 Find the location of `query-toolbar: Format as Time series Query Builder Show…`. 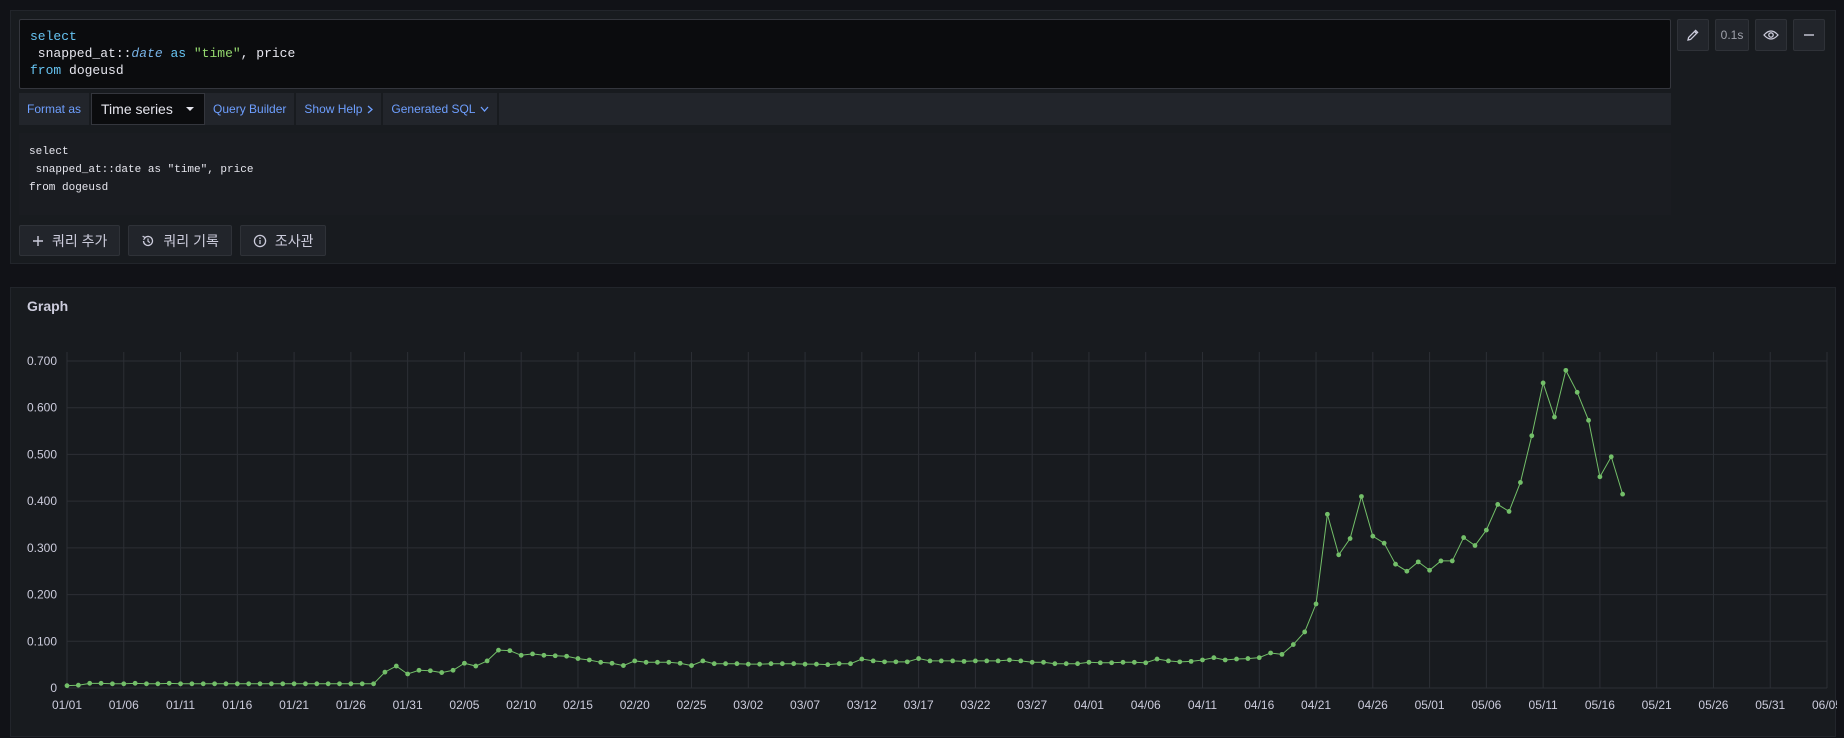

query-toolbar: Format as Time series Query Builder Show… is located at coordinates (845, 109).